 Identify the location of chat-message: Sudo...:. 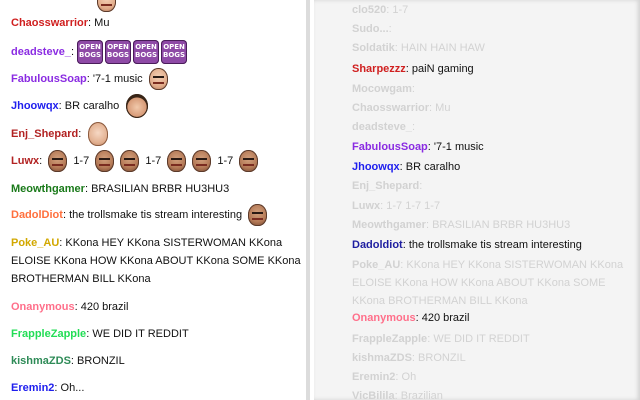
(372, 29).